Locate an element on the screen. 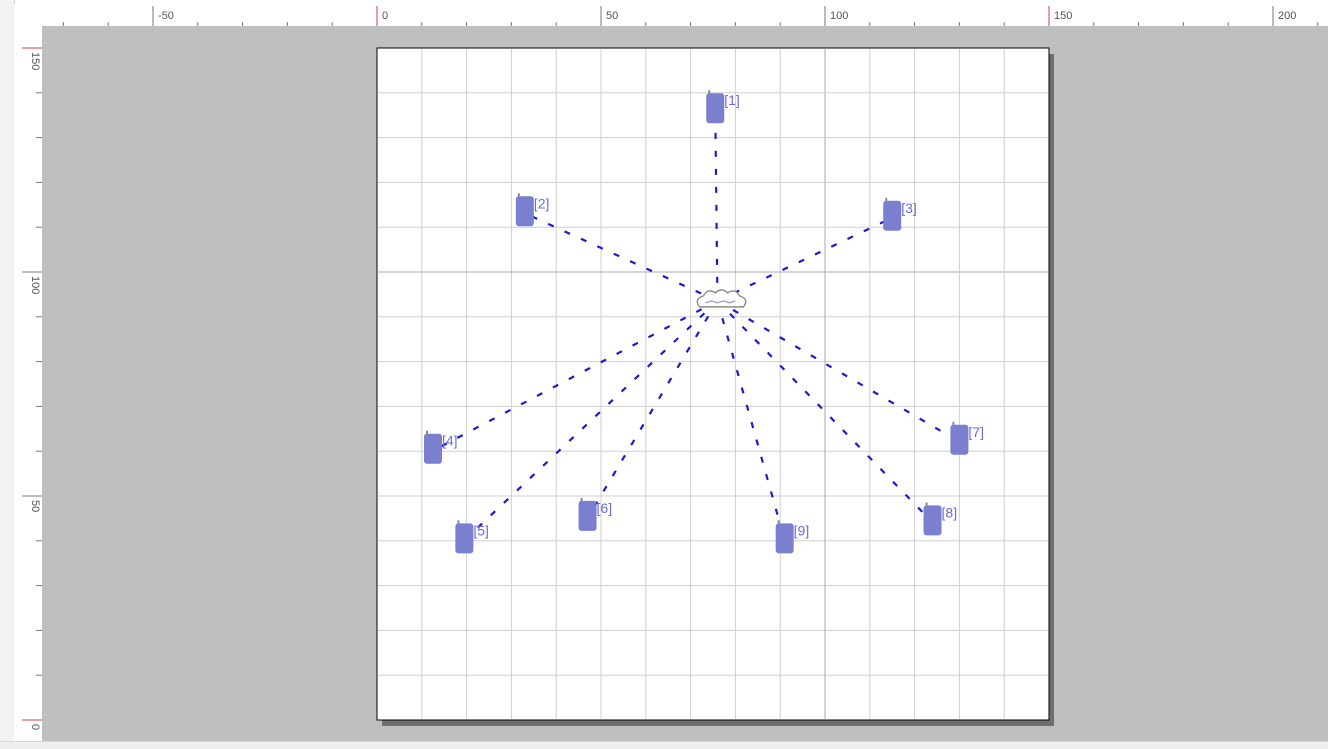  node-label: [1] is located at coordinates (732, 100).